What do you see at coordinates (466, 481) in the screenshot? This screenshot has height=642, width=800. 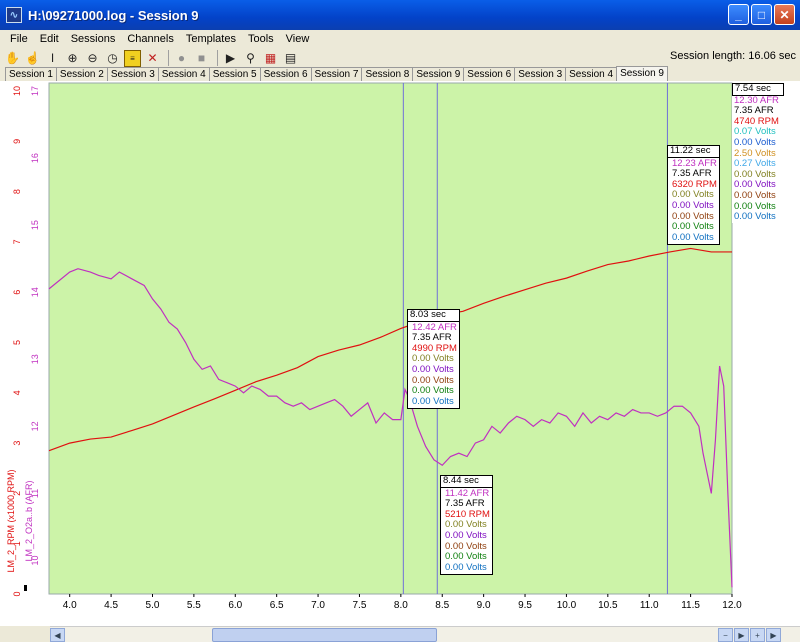 I see `tooltip-time: 8.44 sec` at bounding box center [466, 481].